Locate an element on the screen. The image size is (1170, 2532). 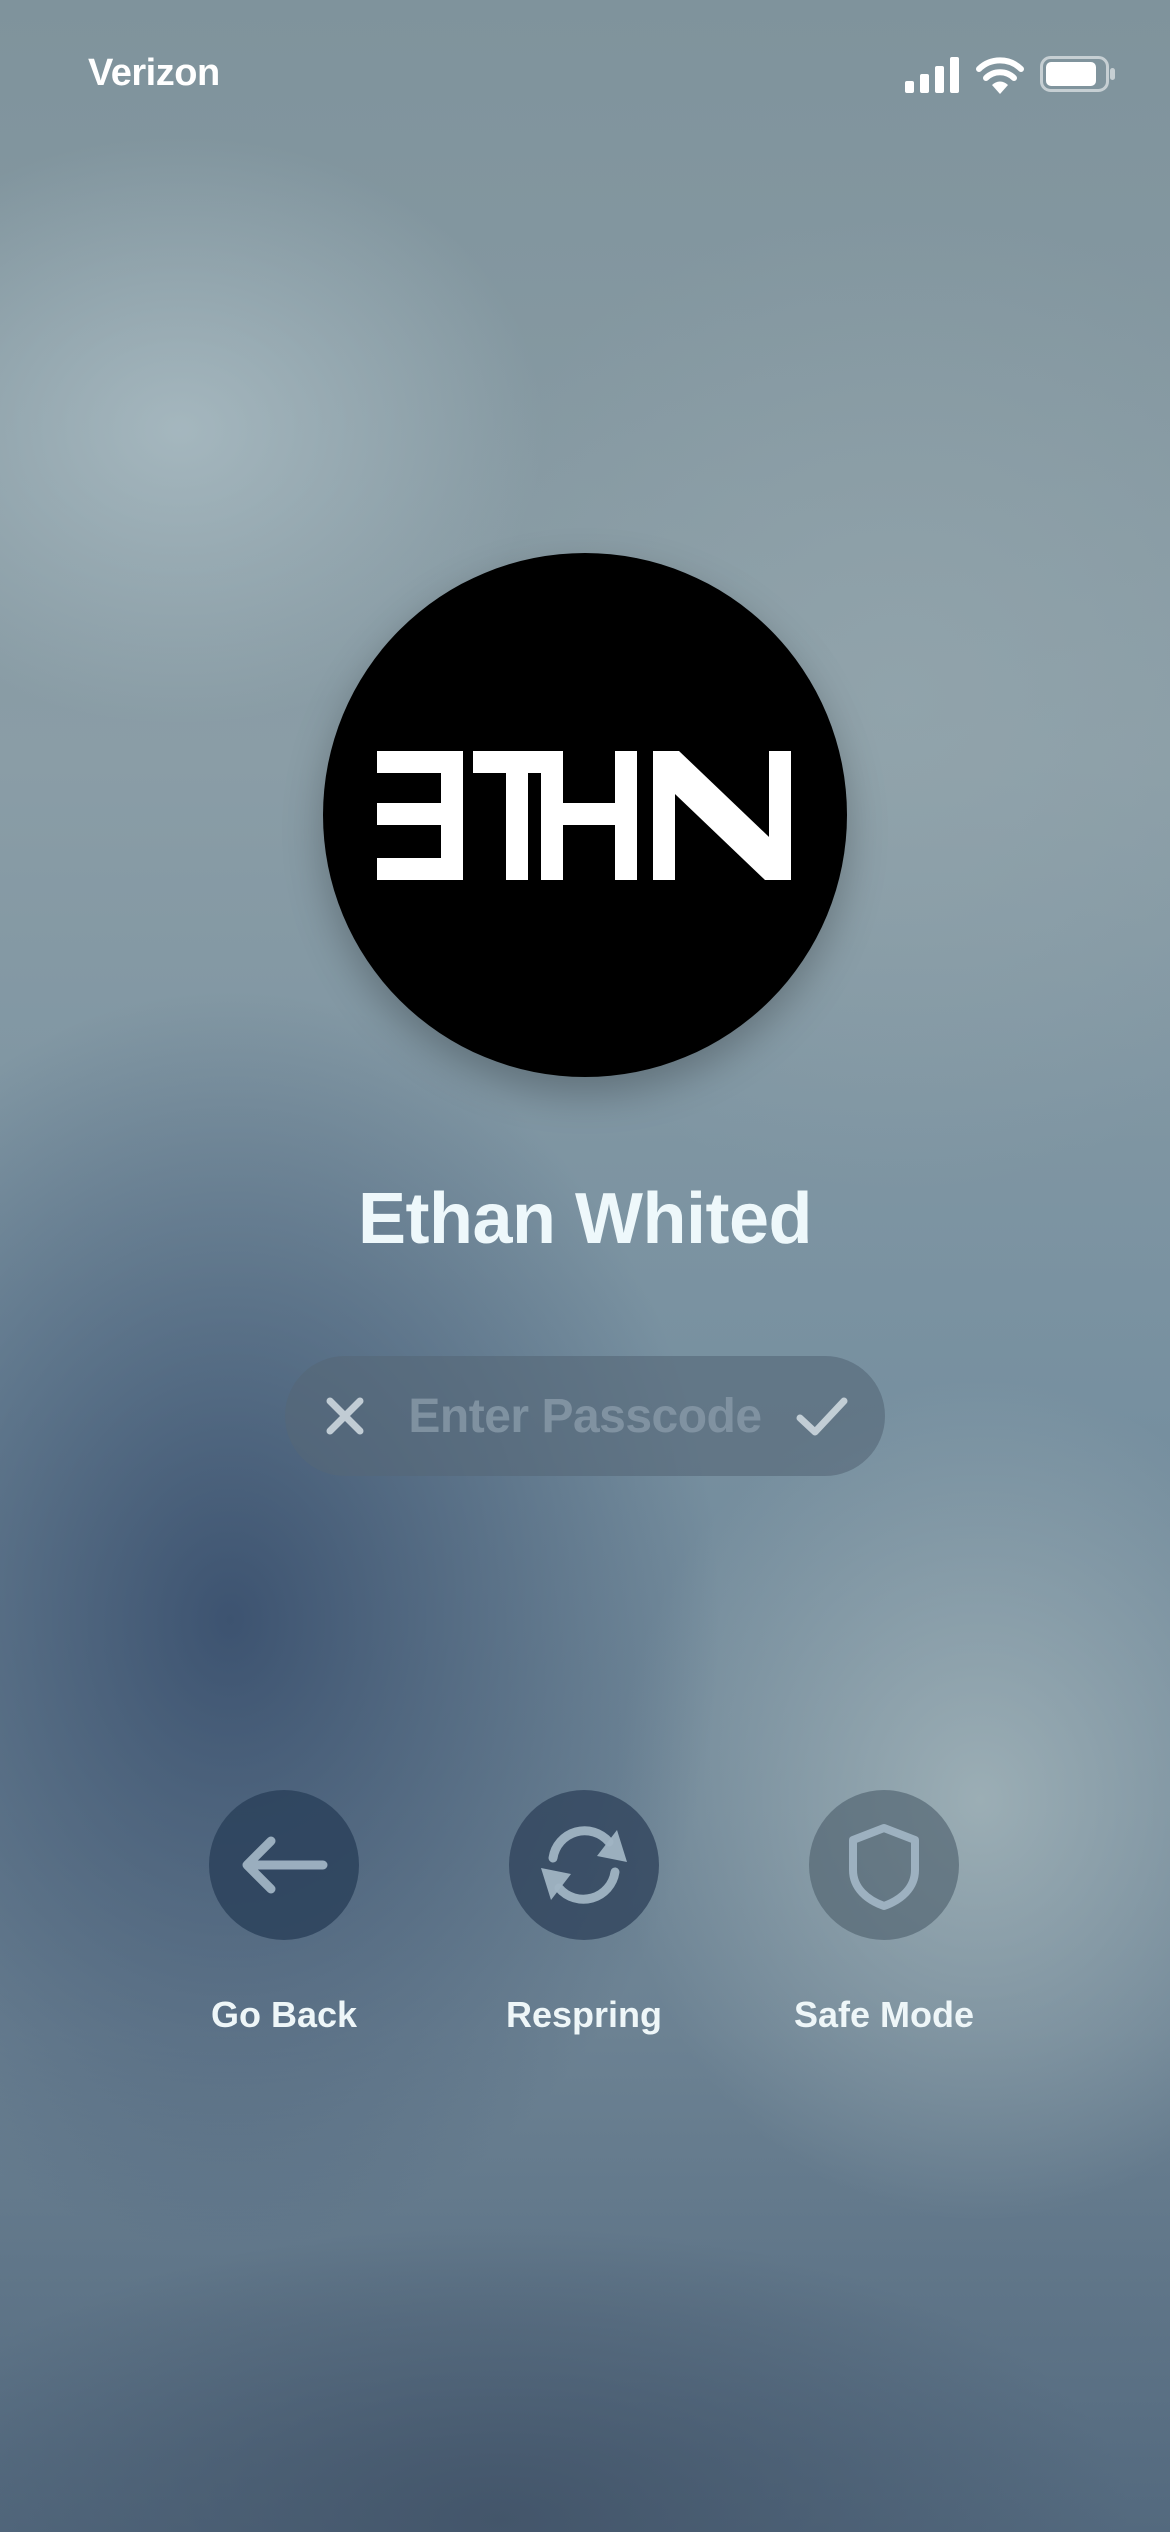
go-back-label: Go Back is located at coordinates (284, 2014).